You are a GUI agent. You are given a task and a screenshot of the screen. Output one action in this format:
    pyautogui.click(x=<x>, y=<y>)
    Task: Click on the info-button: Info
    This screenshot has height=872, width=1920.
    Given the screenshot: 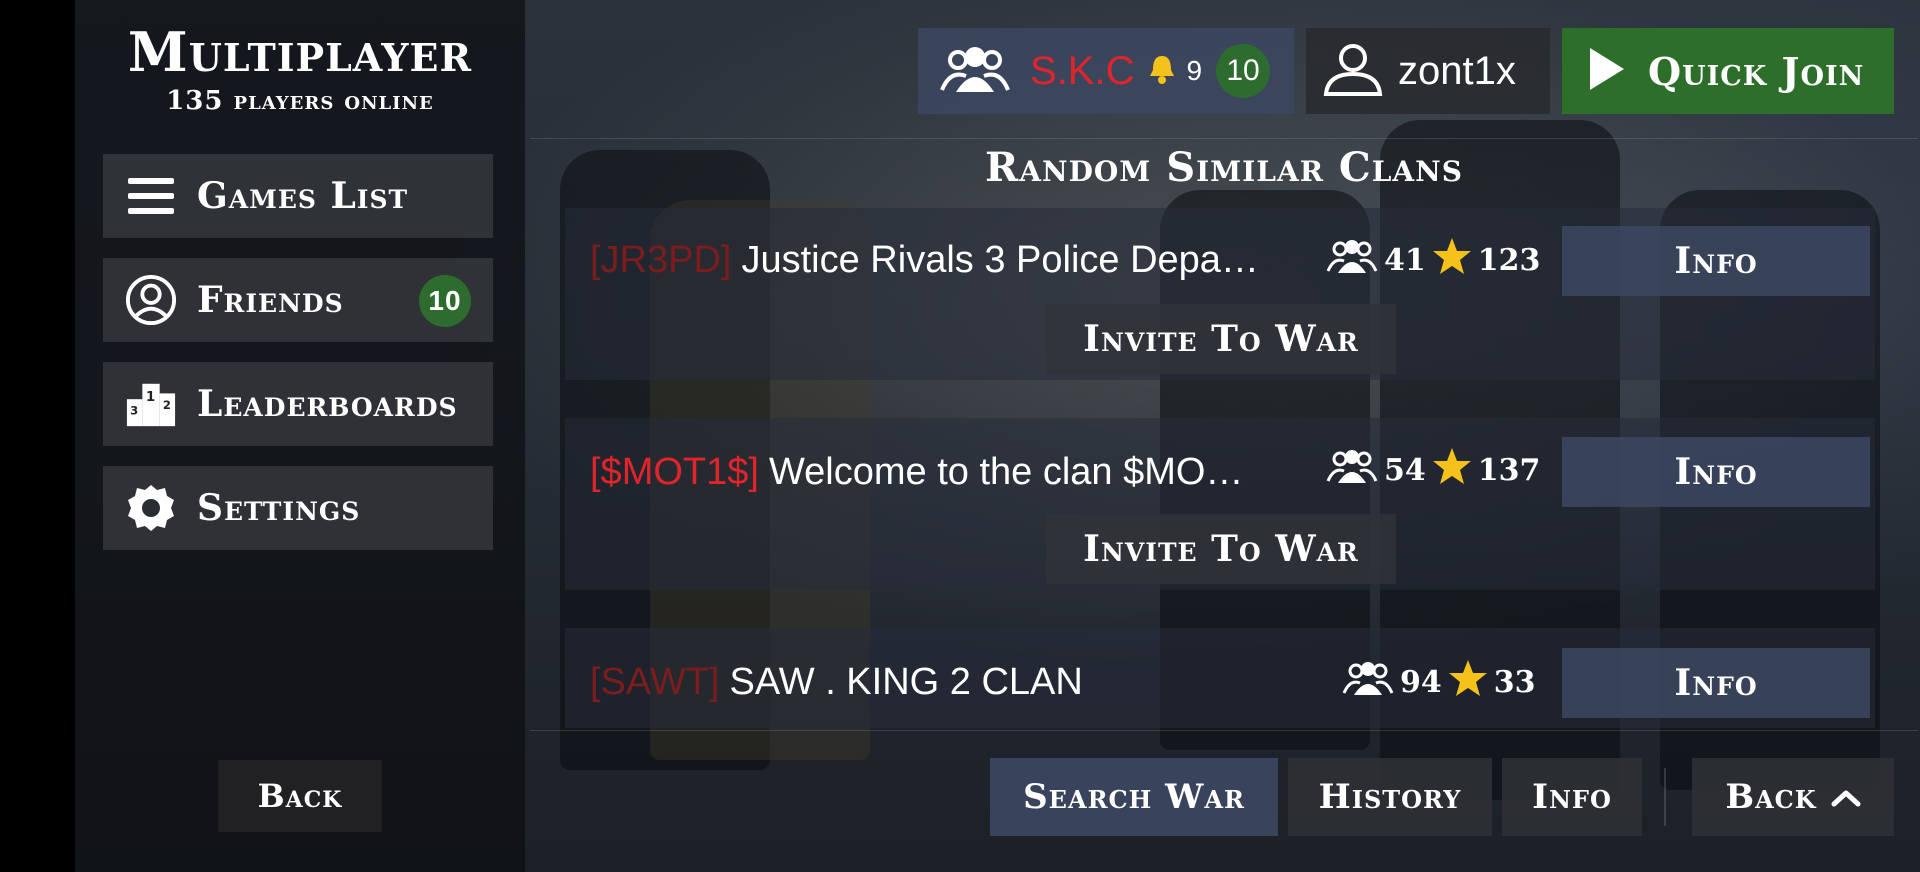 What is the action you would take?
    pyautogui.click(x=1572, y=797)
    